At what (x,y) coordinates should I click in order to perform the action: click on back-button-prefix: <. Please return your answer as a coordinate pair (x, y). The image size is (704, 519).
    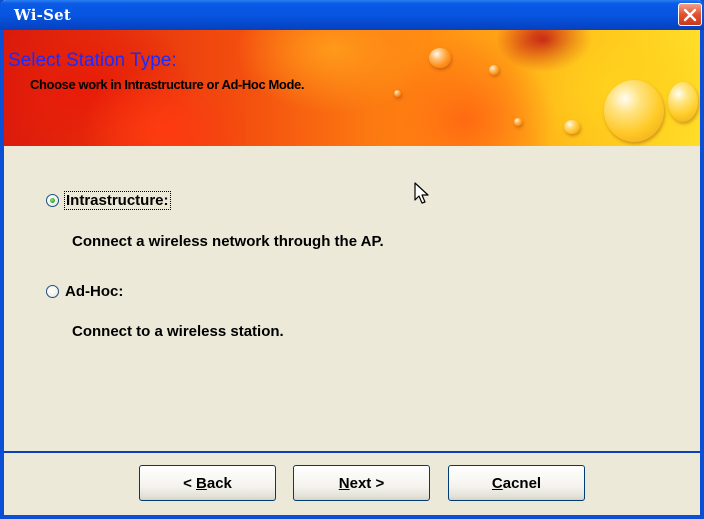
    Looking at the image, I should click on (190, 483).